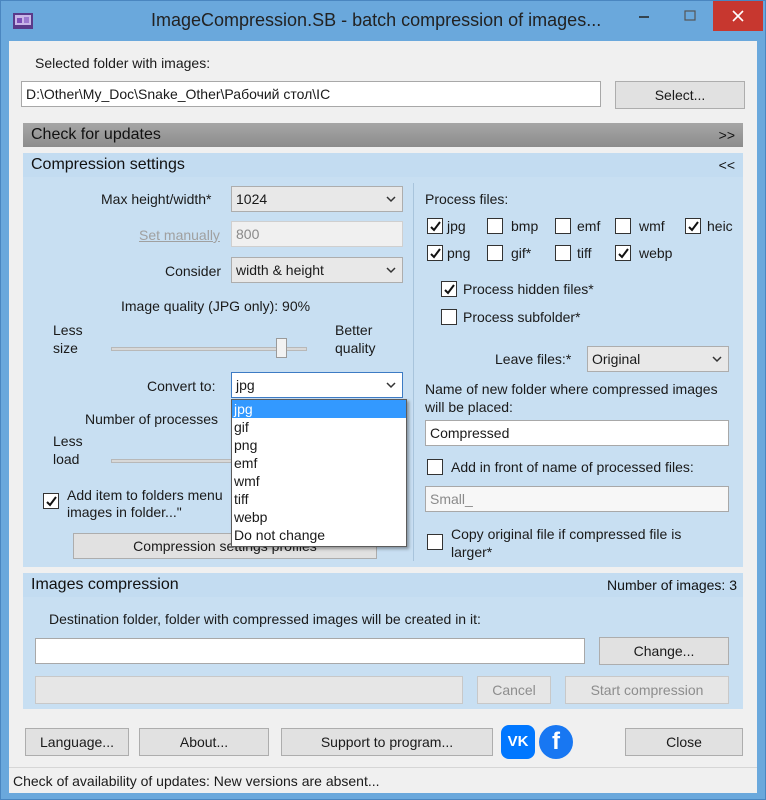 This screenshot has width=766, height=800. I want to click on expand-toggle: >>, so click(727, 135).